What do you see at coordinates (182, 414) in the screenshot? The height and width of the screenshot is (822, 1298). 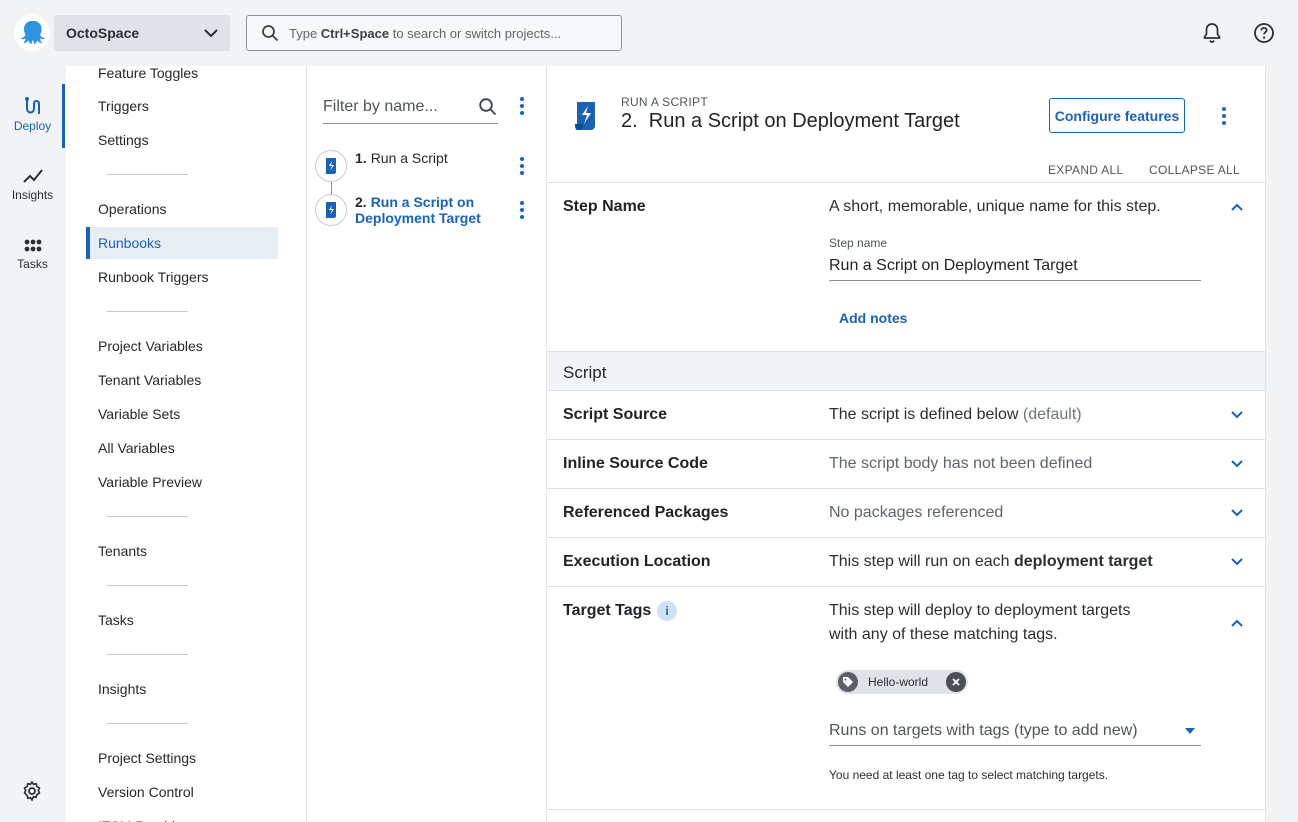 I see `nav-item-variable-sets: Variable Sets` at bounding box center [182, 414].